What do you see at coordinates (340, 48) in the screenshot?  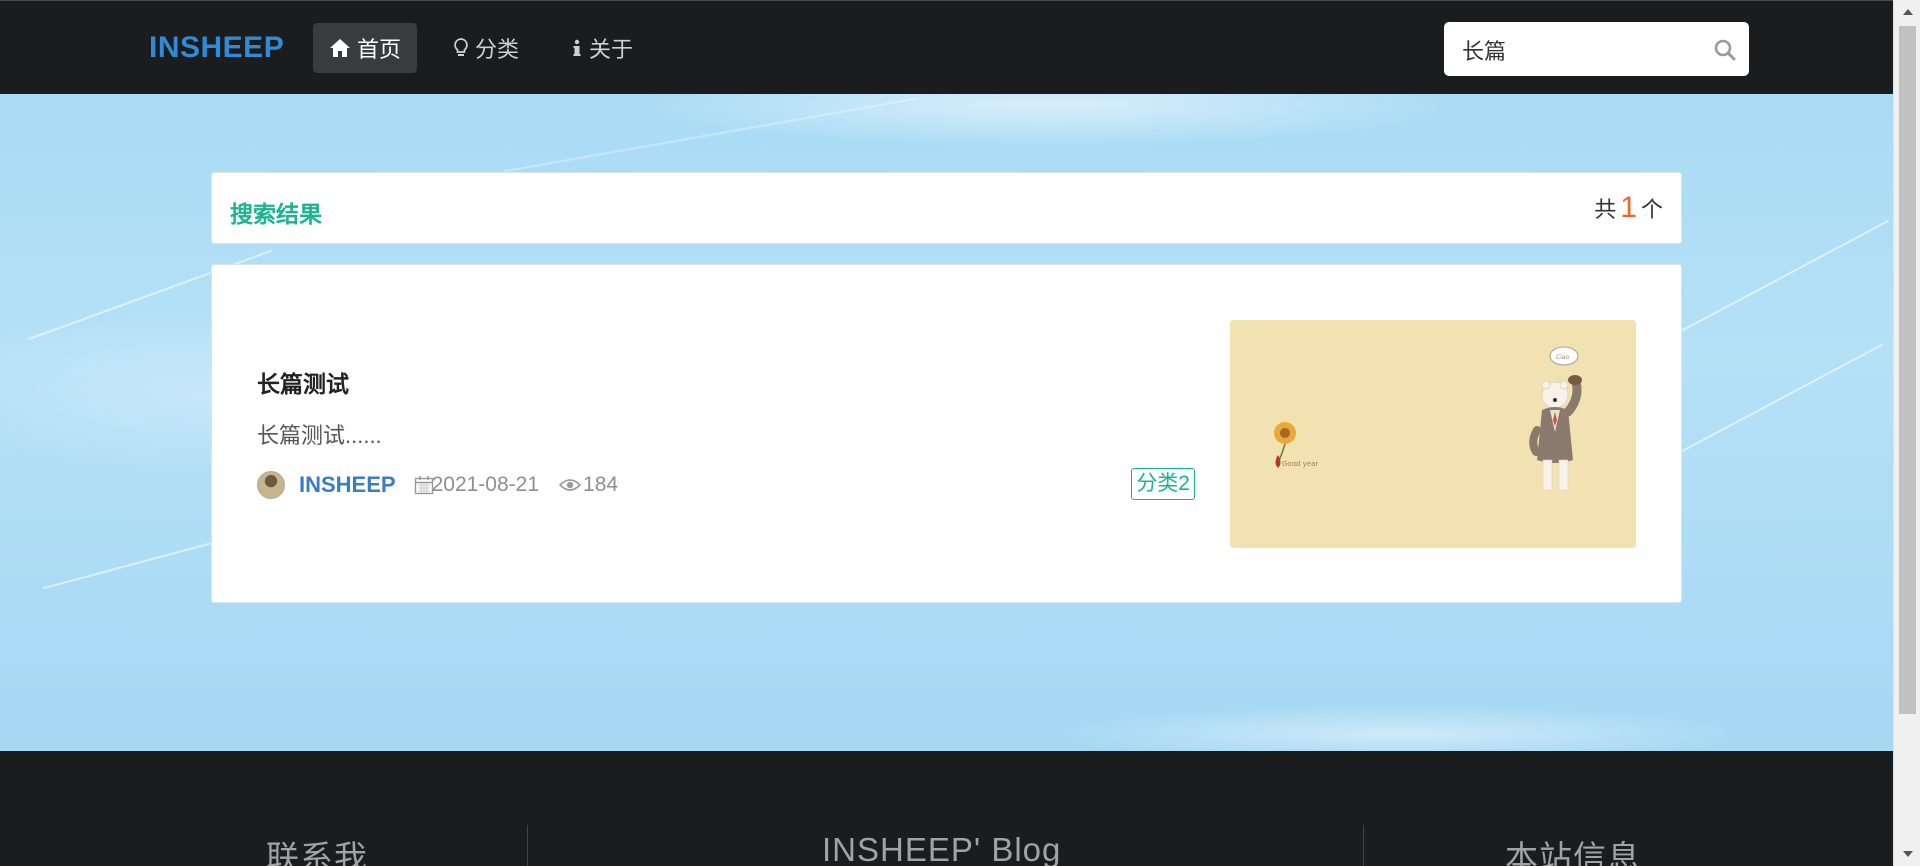 I see `home-icon` at bounding box center [340, 48].